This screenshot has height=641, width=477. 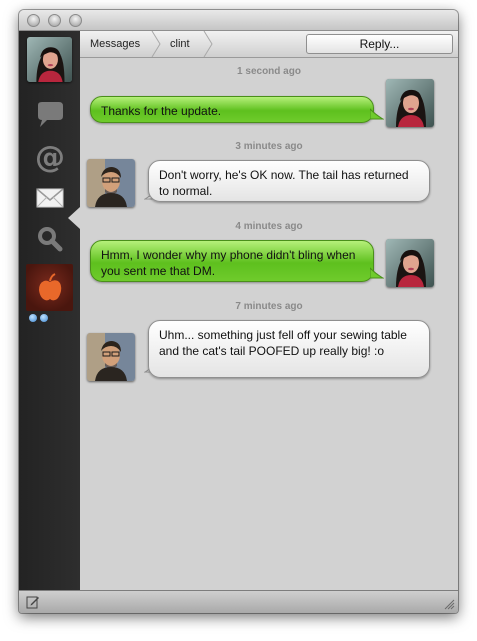 I want to click on message-timestamp: 3 minutes ago, so click(x=269, y=146).